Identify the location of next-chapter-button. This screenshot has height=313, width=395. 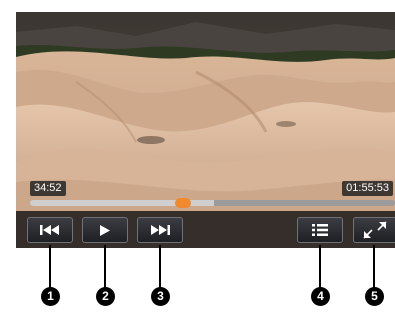
(160, 230).